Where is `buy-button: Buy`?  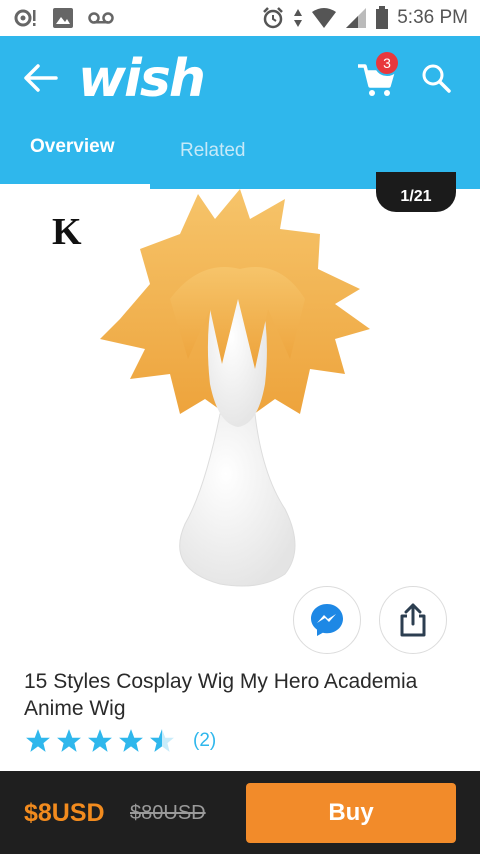
buy-button: Buy is located at coordinates (351, 813).